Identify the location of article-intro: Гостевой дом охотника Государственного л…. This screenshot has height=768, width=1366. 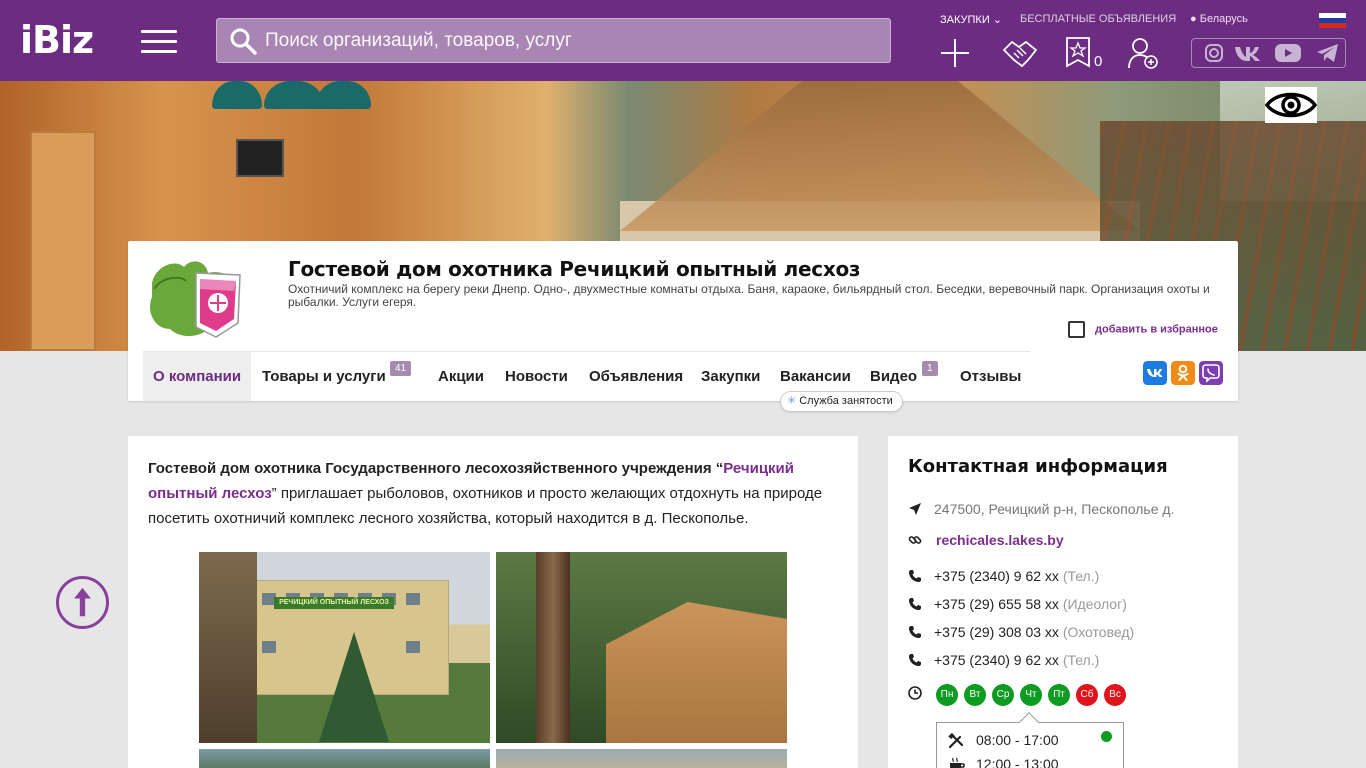
(493, 493).